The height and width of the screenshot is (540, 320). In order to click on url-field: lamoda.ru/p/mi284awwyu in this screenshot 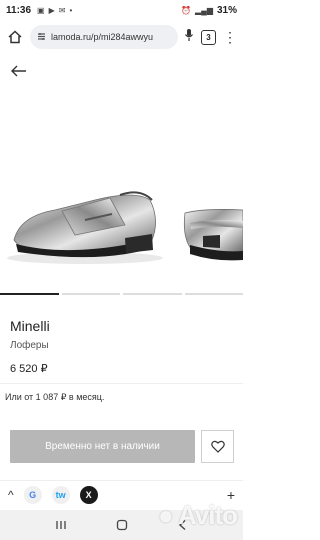, I will do `click(104, 37)`.